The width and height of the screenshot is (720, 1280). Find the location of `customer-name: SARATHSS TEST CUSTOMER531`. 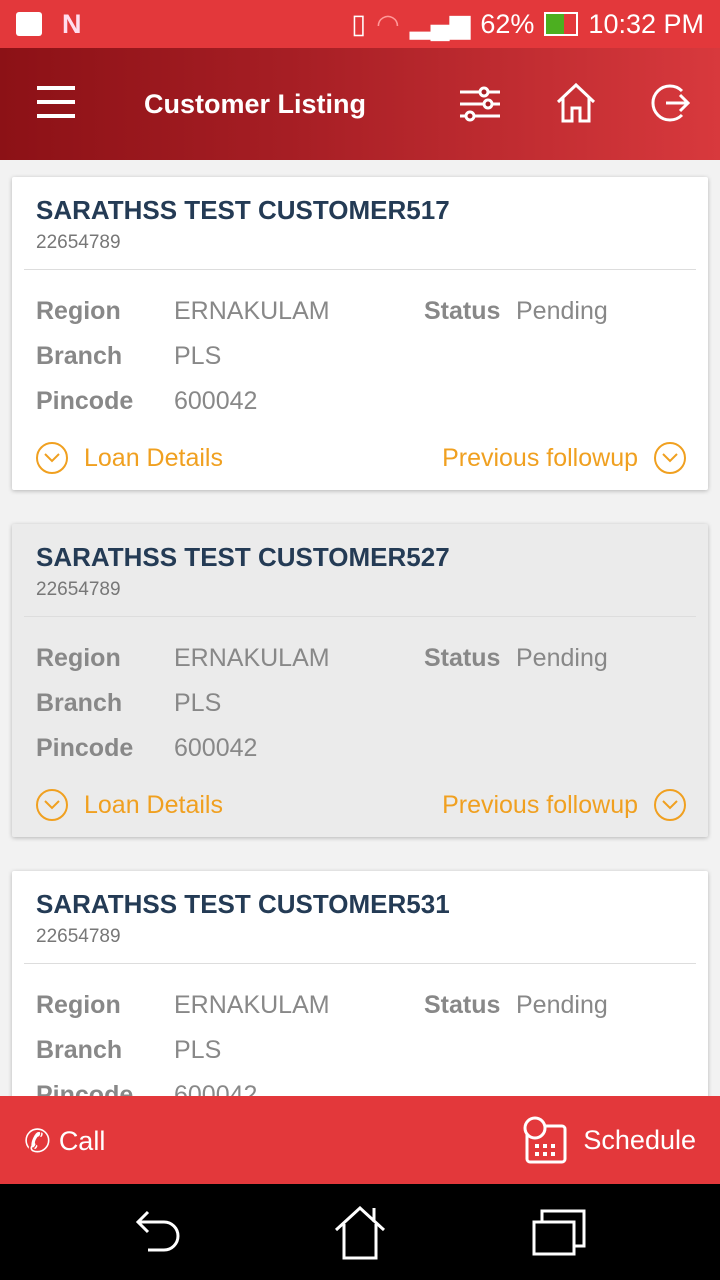

customer-name: SARATHSS TEST CUSTOMER531 is located at coordinates (243, 904).